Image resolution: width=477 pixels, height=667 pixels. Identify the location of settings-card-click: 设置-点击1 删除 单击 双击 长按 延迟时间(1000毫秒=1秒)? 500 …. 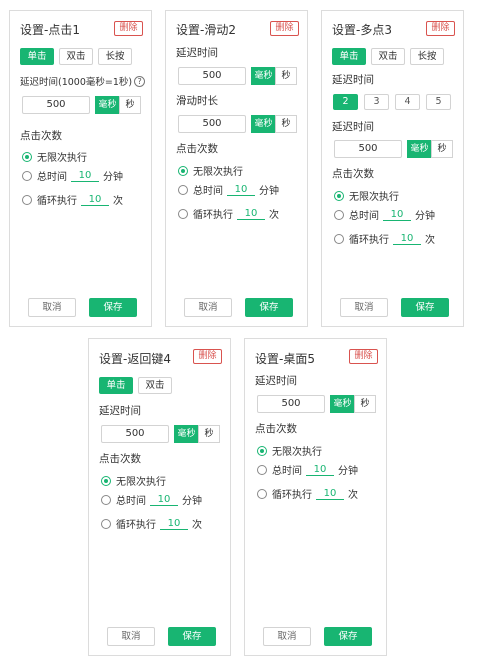
(80, 168).